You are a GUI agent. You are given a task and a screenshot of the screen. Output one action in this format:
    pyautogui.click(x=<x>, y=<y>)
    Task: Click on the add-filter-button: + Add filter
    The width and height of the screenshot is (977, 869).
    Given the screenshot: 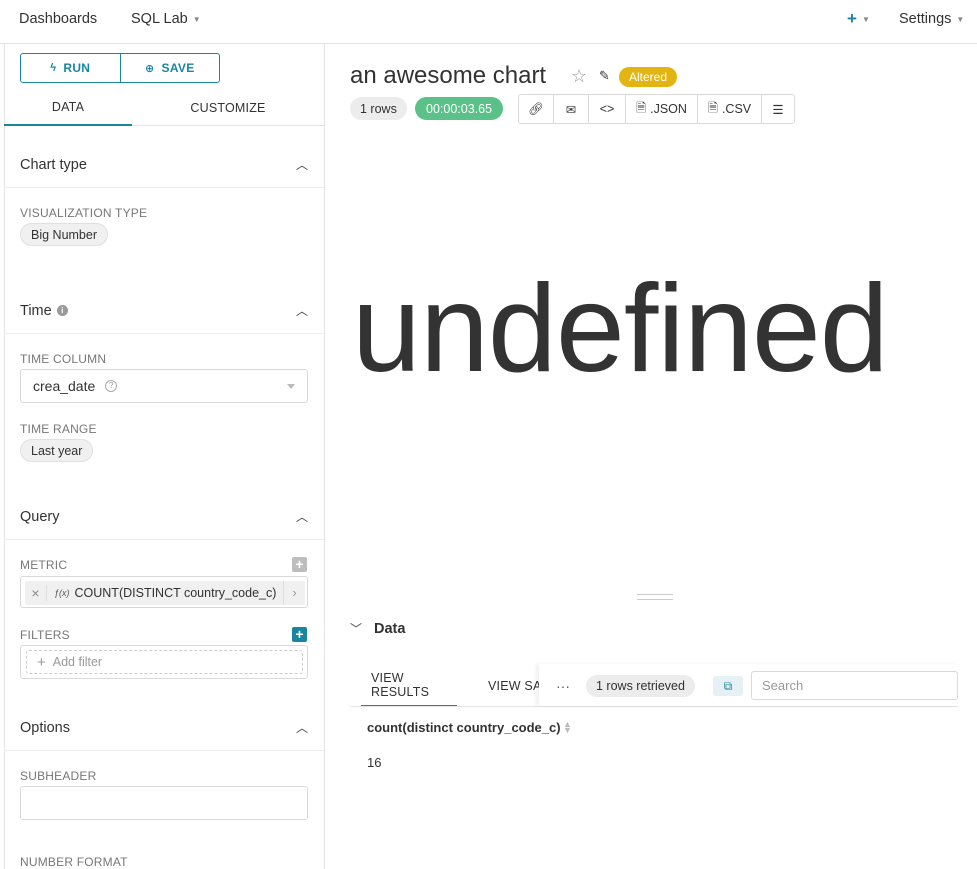 What is the action you would take?
    pyautogui.click(x=164, y=662)
    